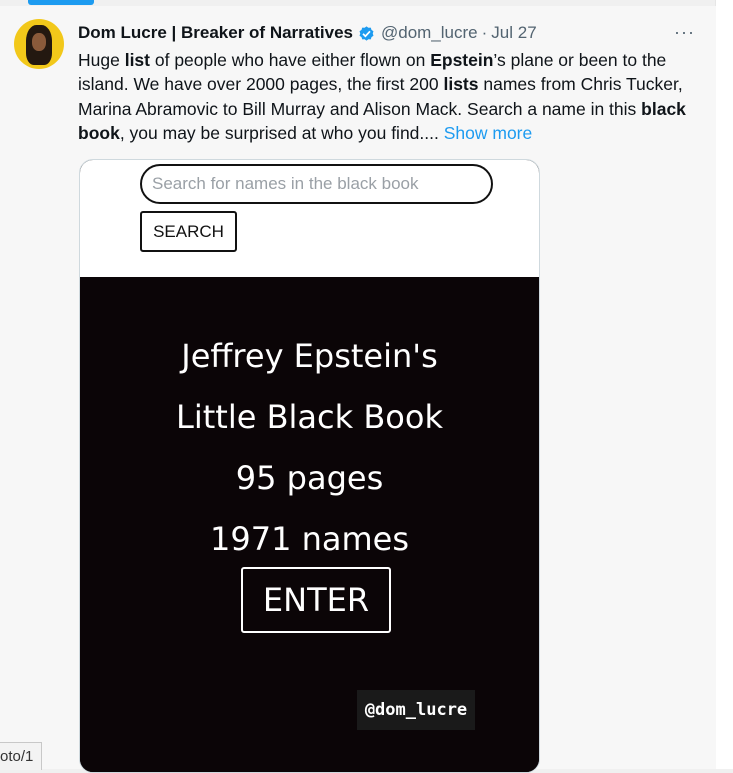 The width and height of the screenshot is (733, 773). What do you see at coordinates (685, 32) in the screenshot?
I see `more-options-icon: ···` at bounding box center [685, 32].